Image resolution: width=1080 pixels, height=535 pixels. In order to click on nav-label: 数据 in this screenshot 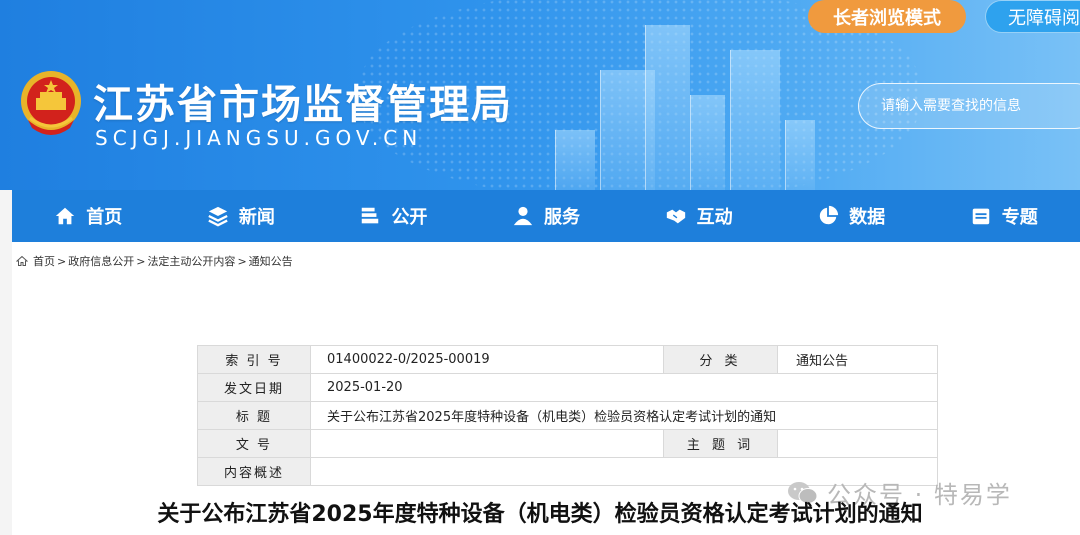, I will do `click(867, 217)`.